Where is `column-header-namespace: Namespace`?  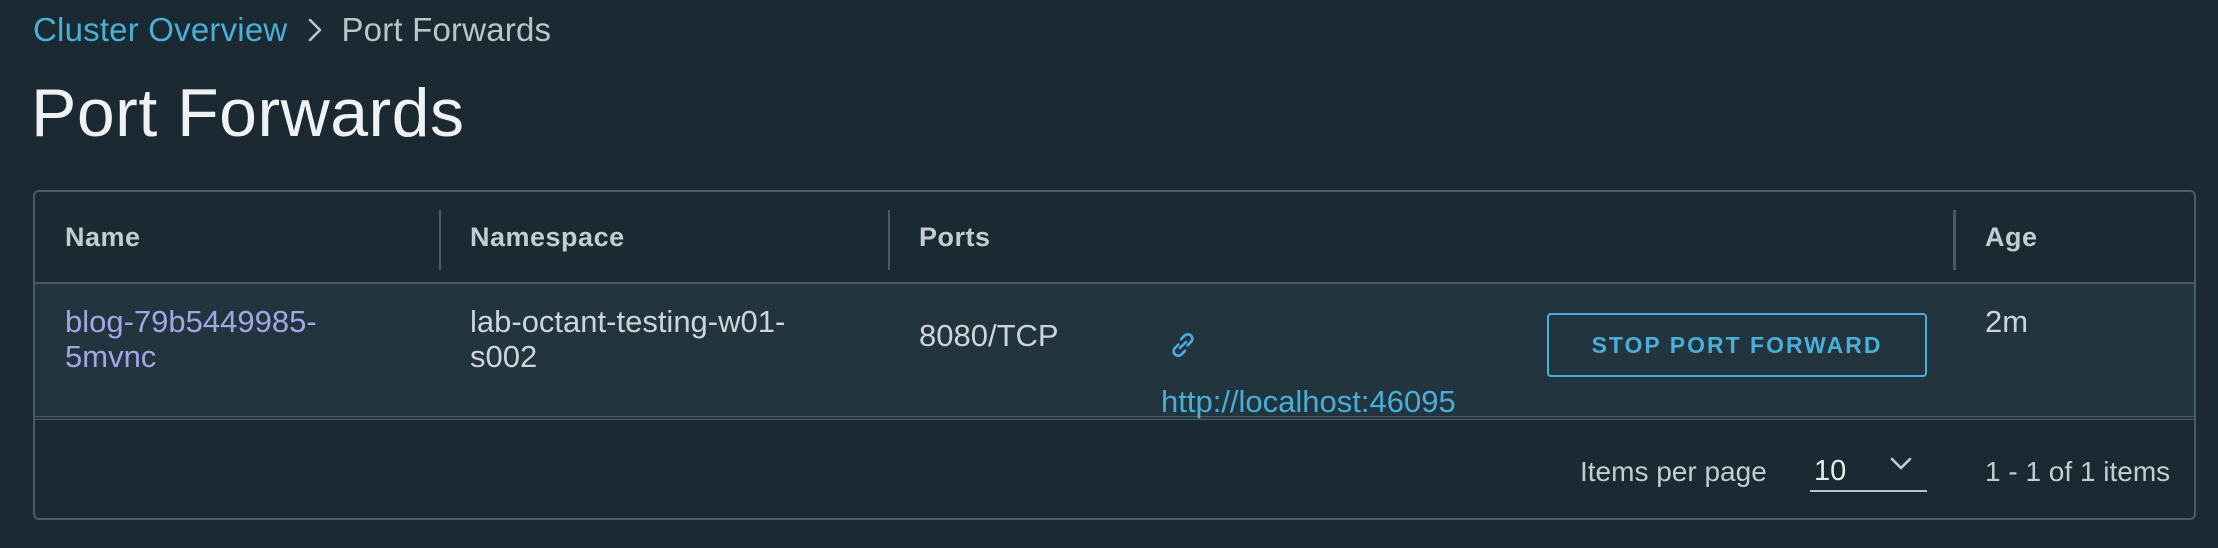
column-header-namespace: Namespace is located at coordinates (547, 237).